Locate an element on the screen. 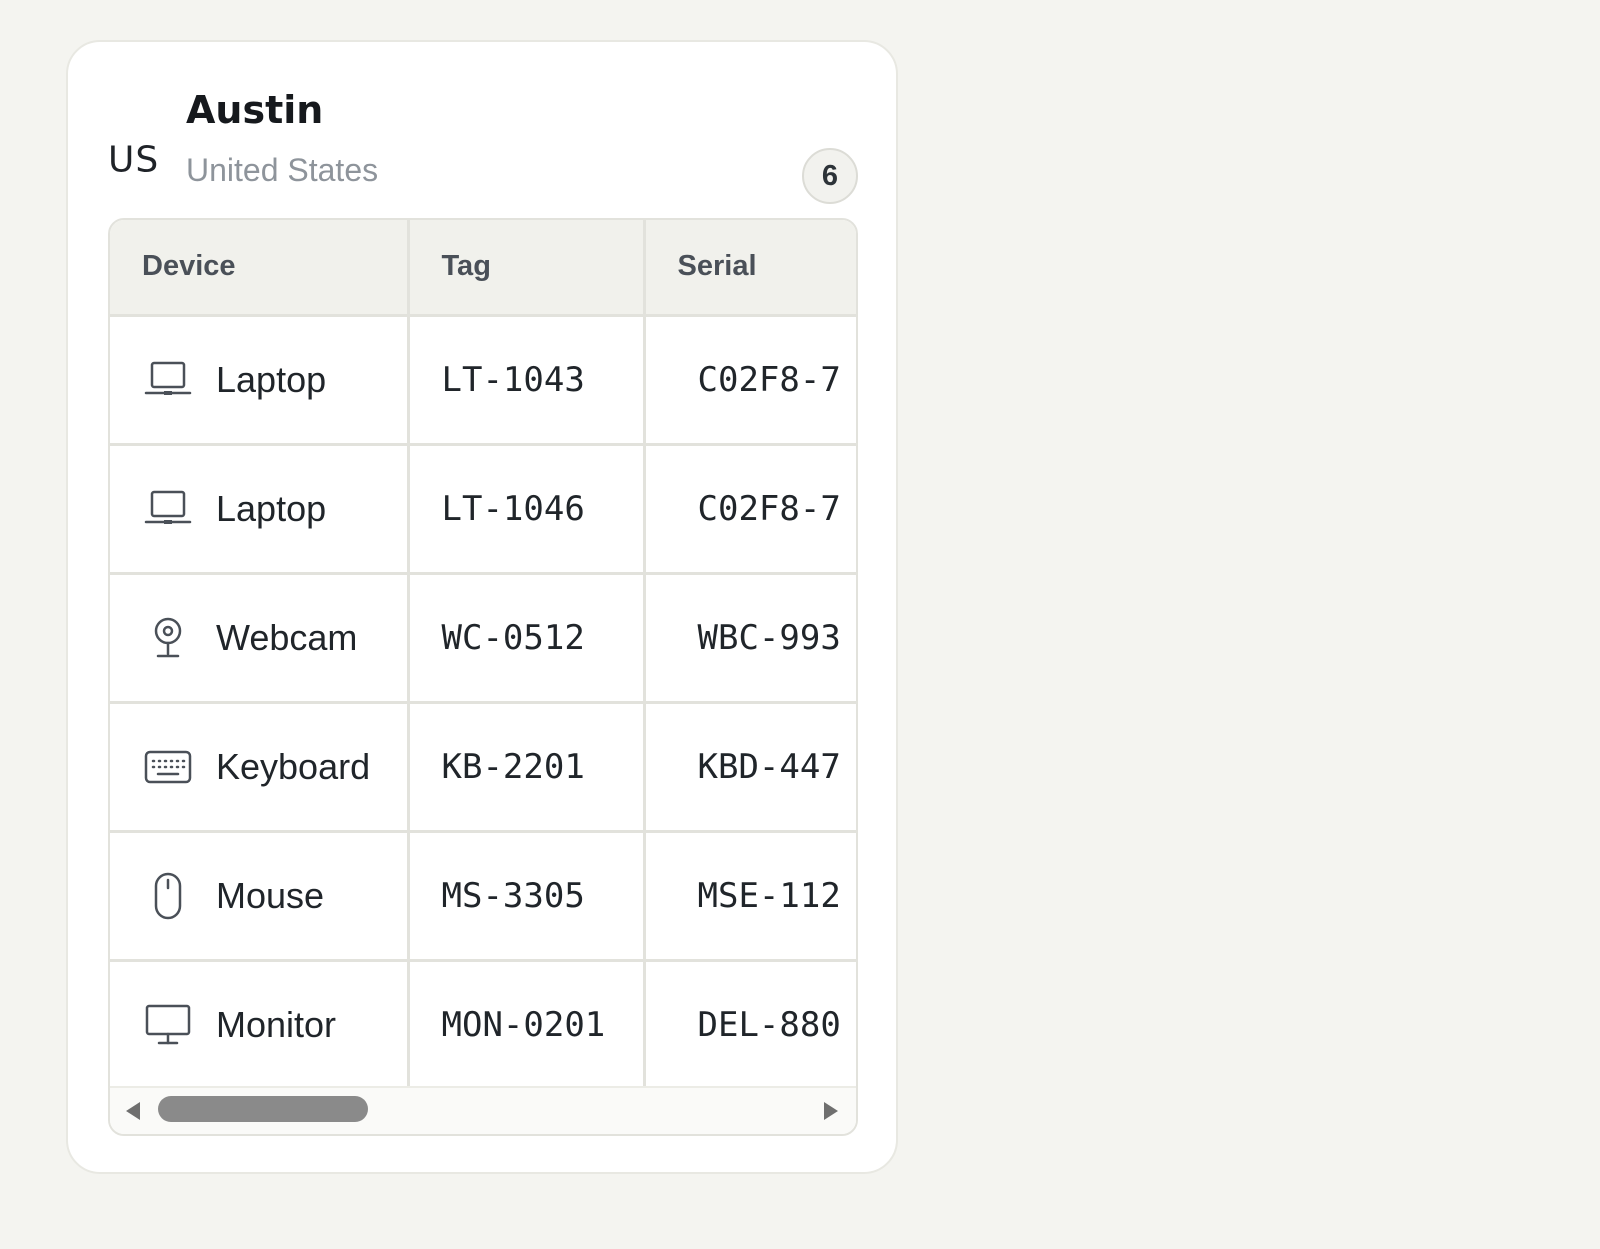 The height and width of the screenshot is (1249, 1600). city-name: Austin is located at coordinates (255, 110).